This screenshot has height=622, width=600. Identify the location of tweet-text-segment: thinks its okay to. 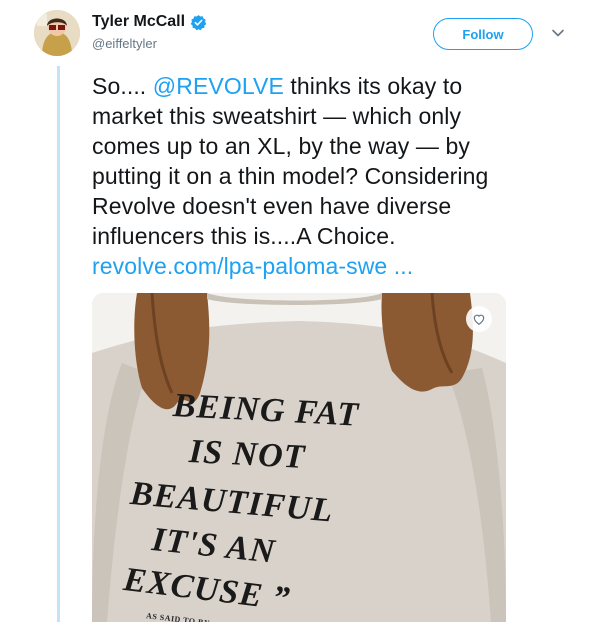
(373, 86).